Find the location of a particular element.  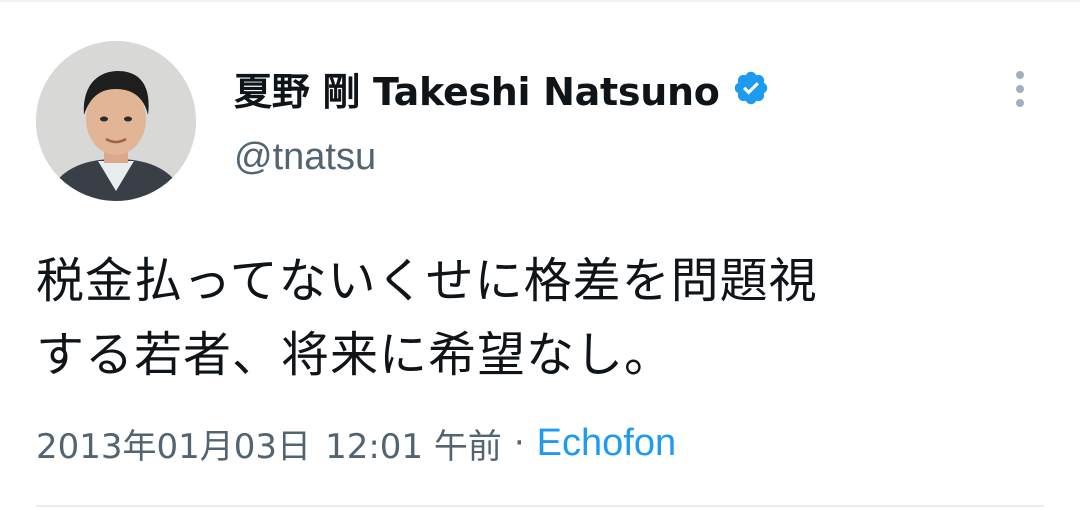

tweet-text-line: する若者、将来に希望なし。 is located at coordinates (355, 355).